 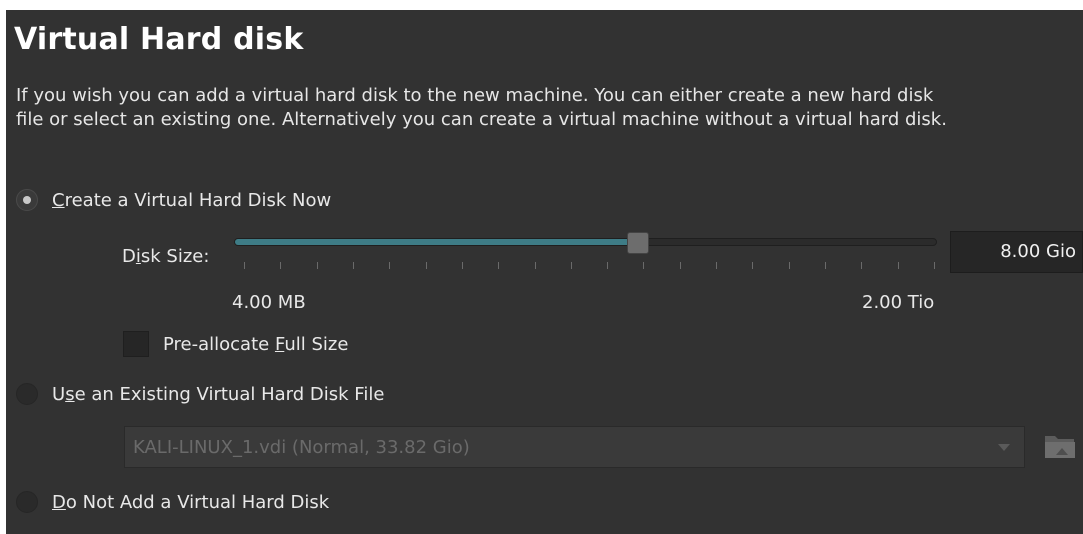 I want to click on disk-size-min-label: 4.00 MB, so click(x=269, y=302).